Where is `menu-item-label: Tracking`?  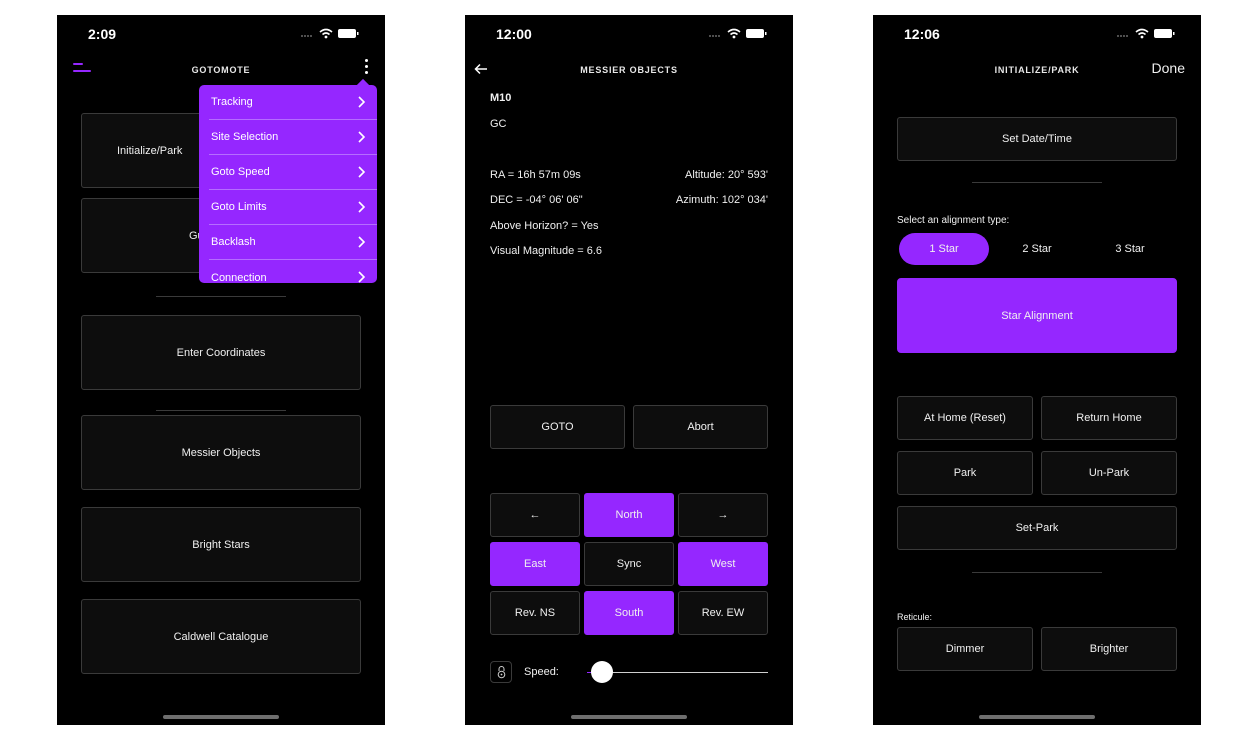 menu-item-label: Tracking is located at coordinates (232, 102).